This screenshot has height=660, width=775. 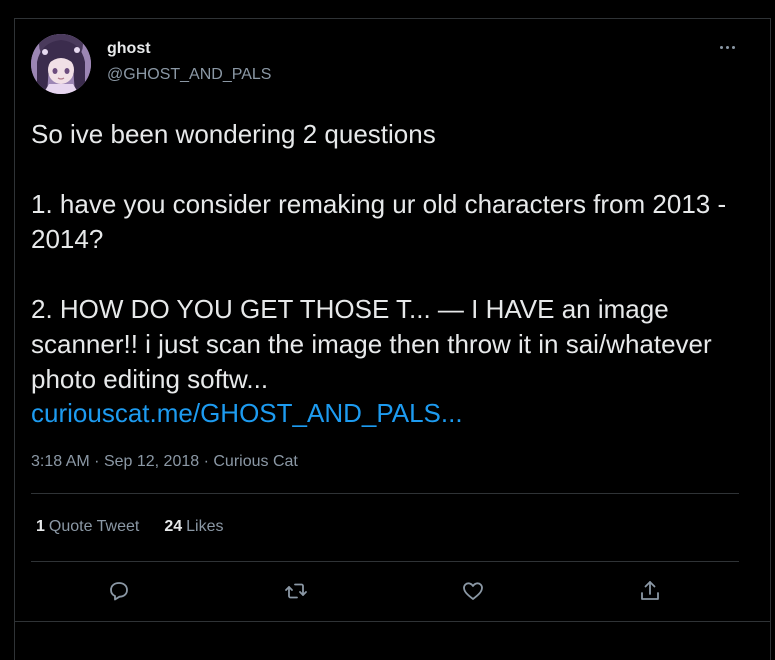 I want to click on likes-stat: 24 Likes, so click(x=193, y=527).